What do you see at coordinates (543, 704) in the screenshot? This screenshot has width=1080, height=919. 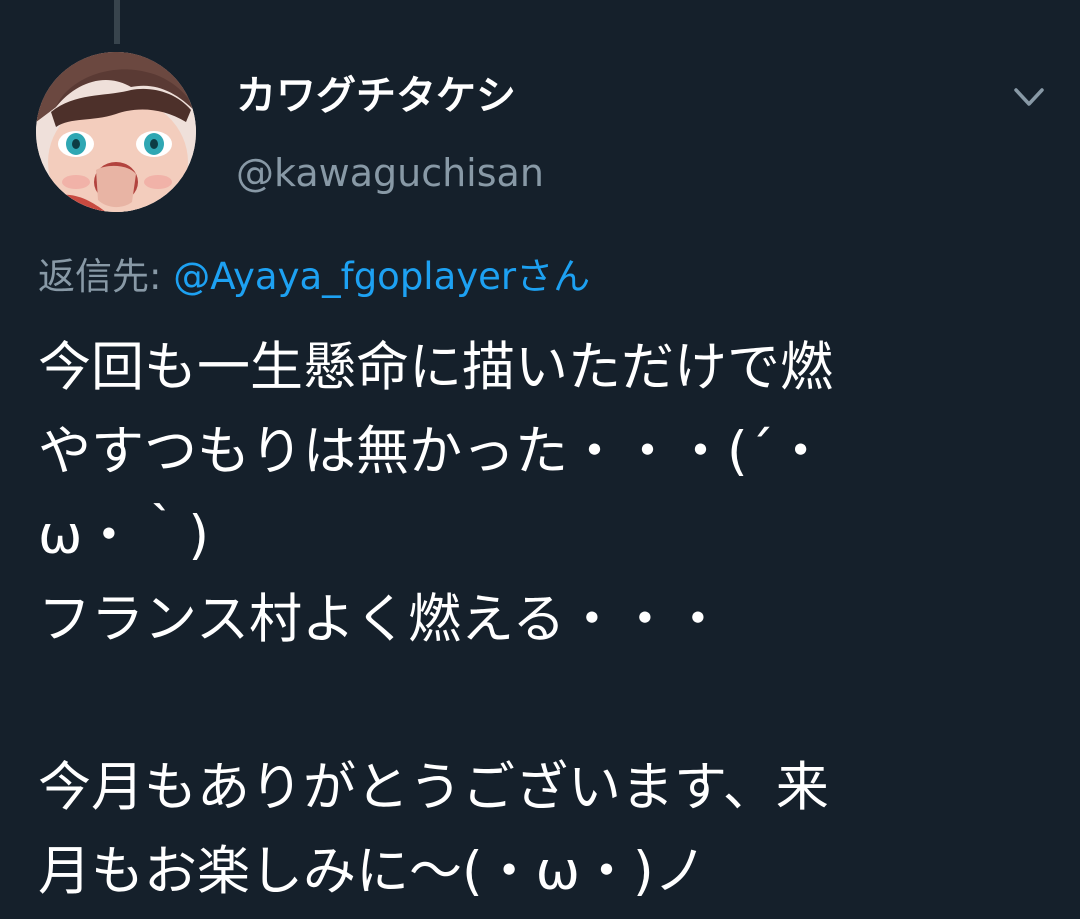 I see `tweet-line` at bounding box center [543, 704].